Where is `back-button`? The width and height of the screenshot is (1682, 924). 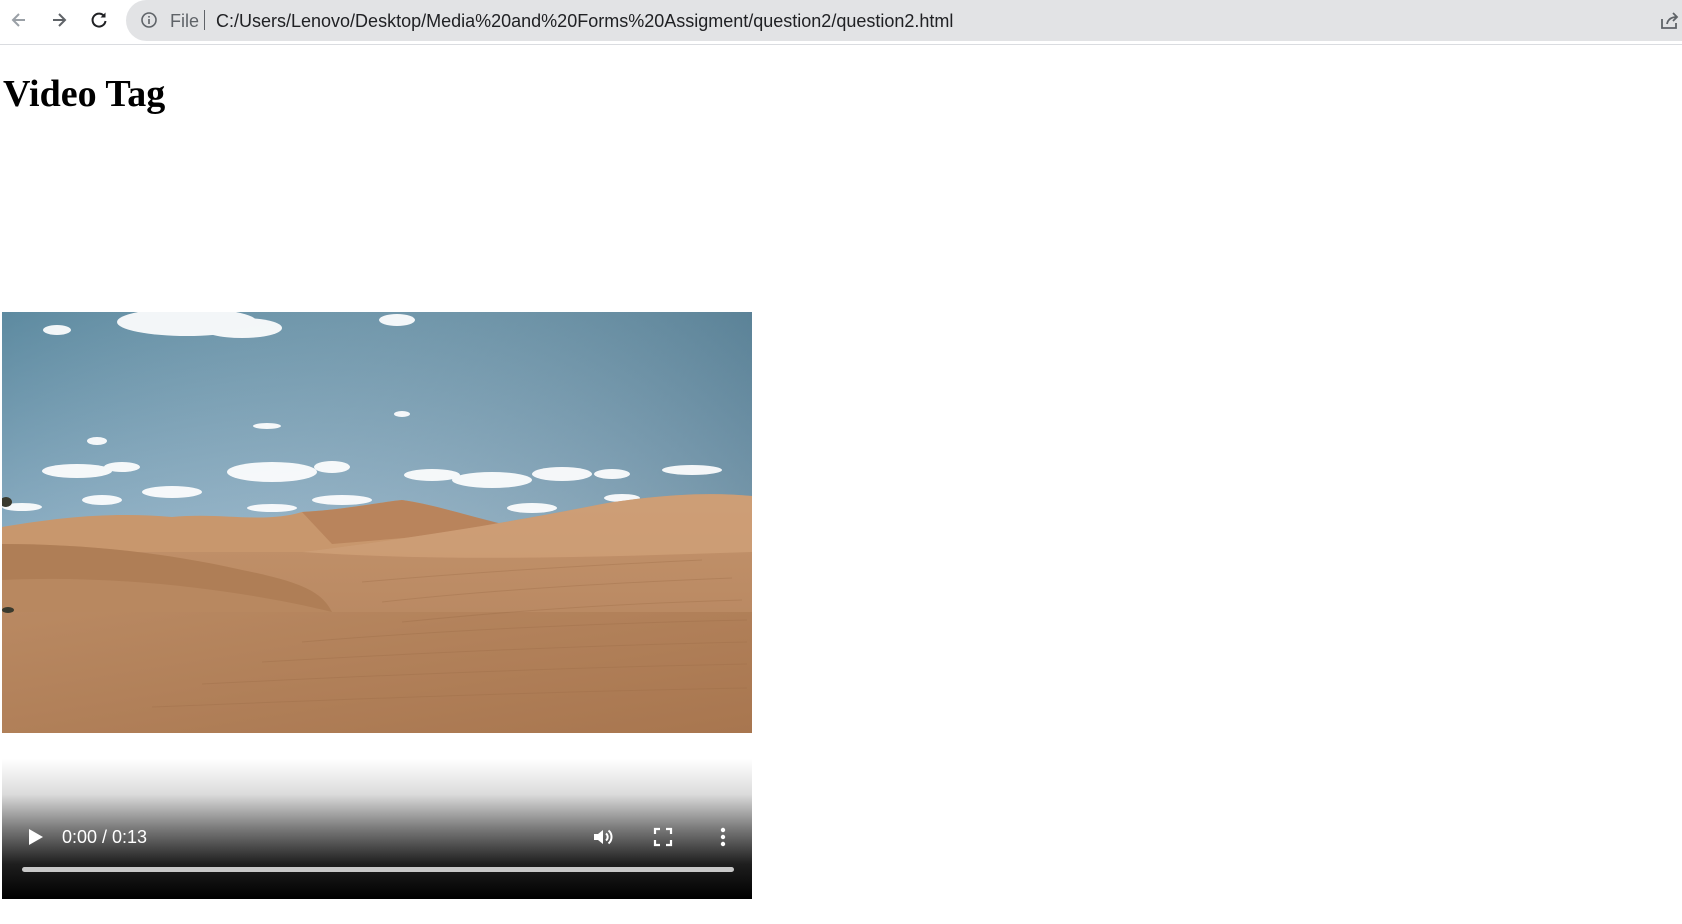 back-button is located at coordinates (19, 20).